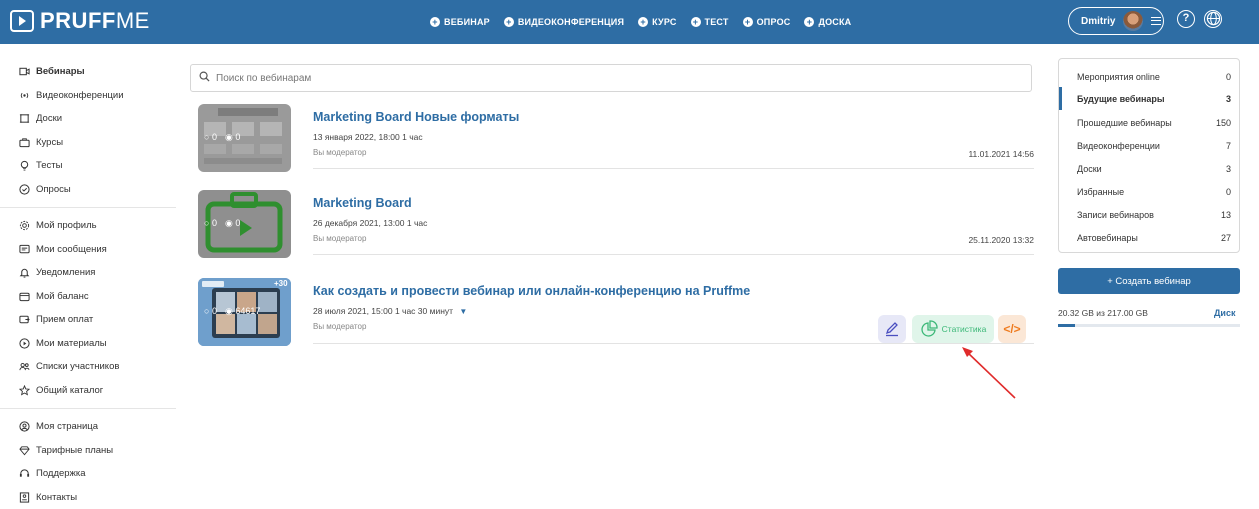 The width and height of the screenshot is (1259, 509). Describe the element at coordinates (22, 21) in the screenshot. I see `logo-play-icon` at that location.